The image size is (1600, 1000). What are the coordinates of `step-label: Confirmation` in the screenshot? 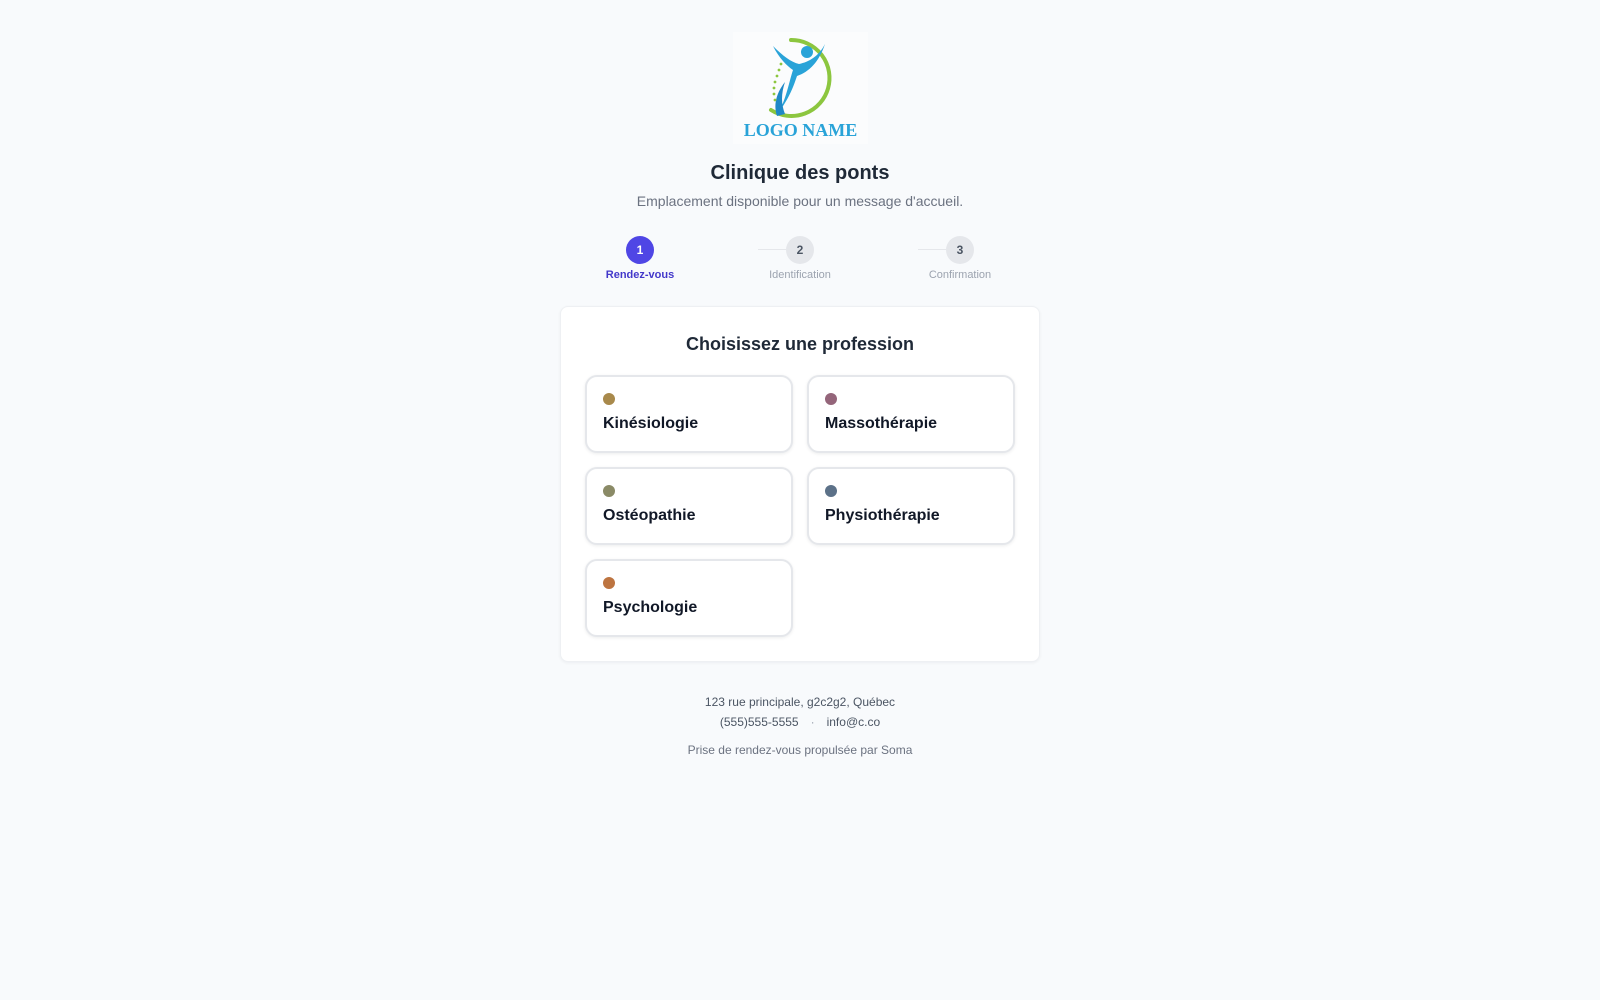 It's located at (960, 275).